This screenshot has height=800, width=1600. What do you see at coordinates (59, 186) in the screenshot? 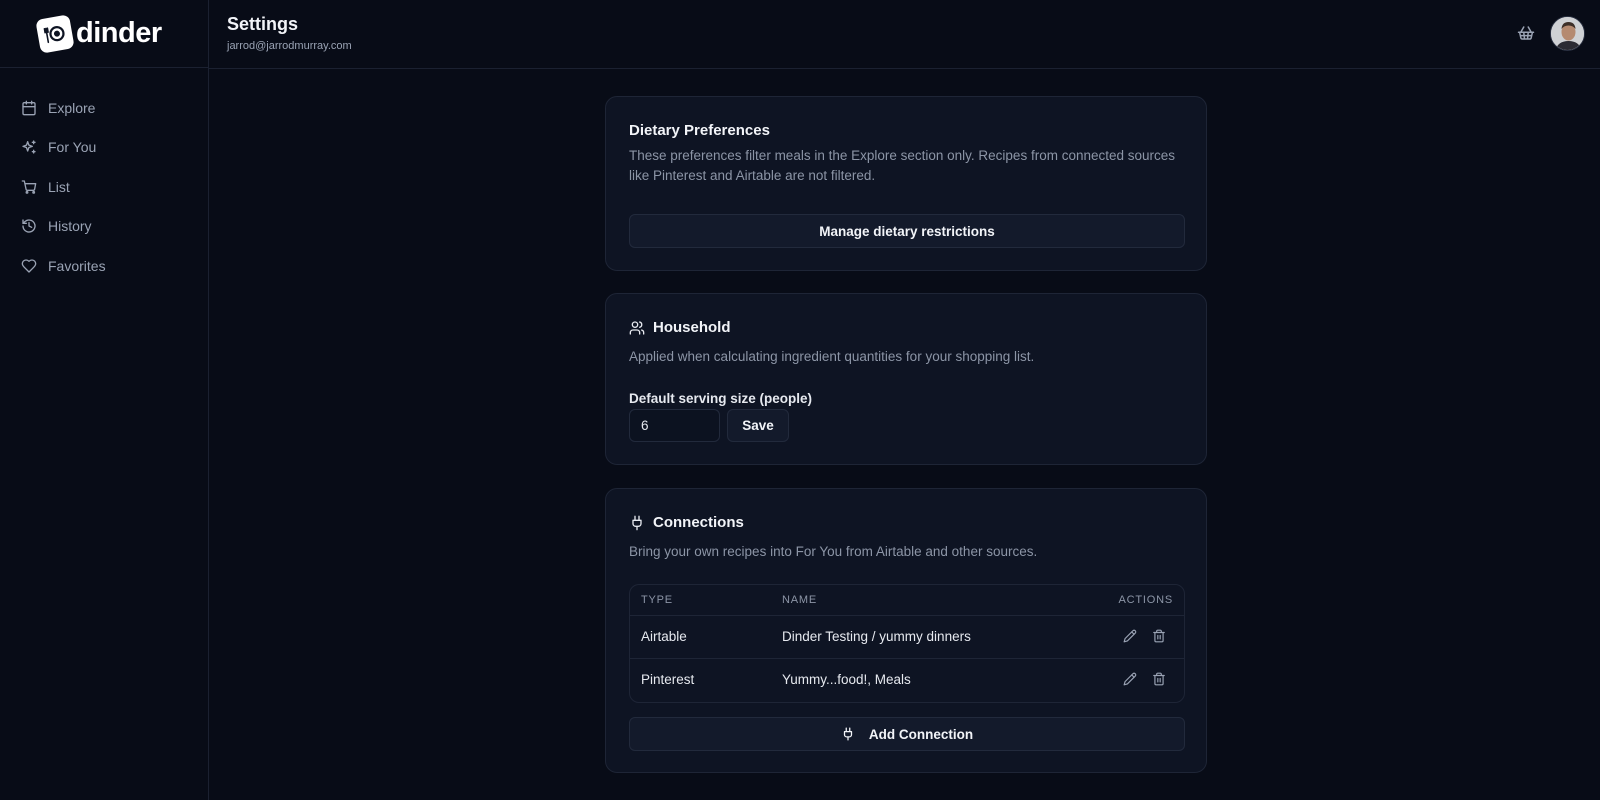
I see `sidebar-item-label: List` at bounding box center [59, 186].